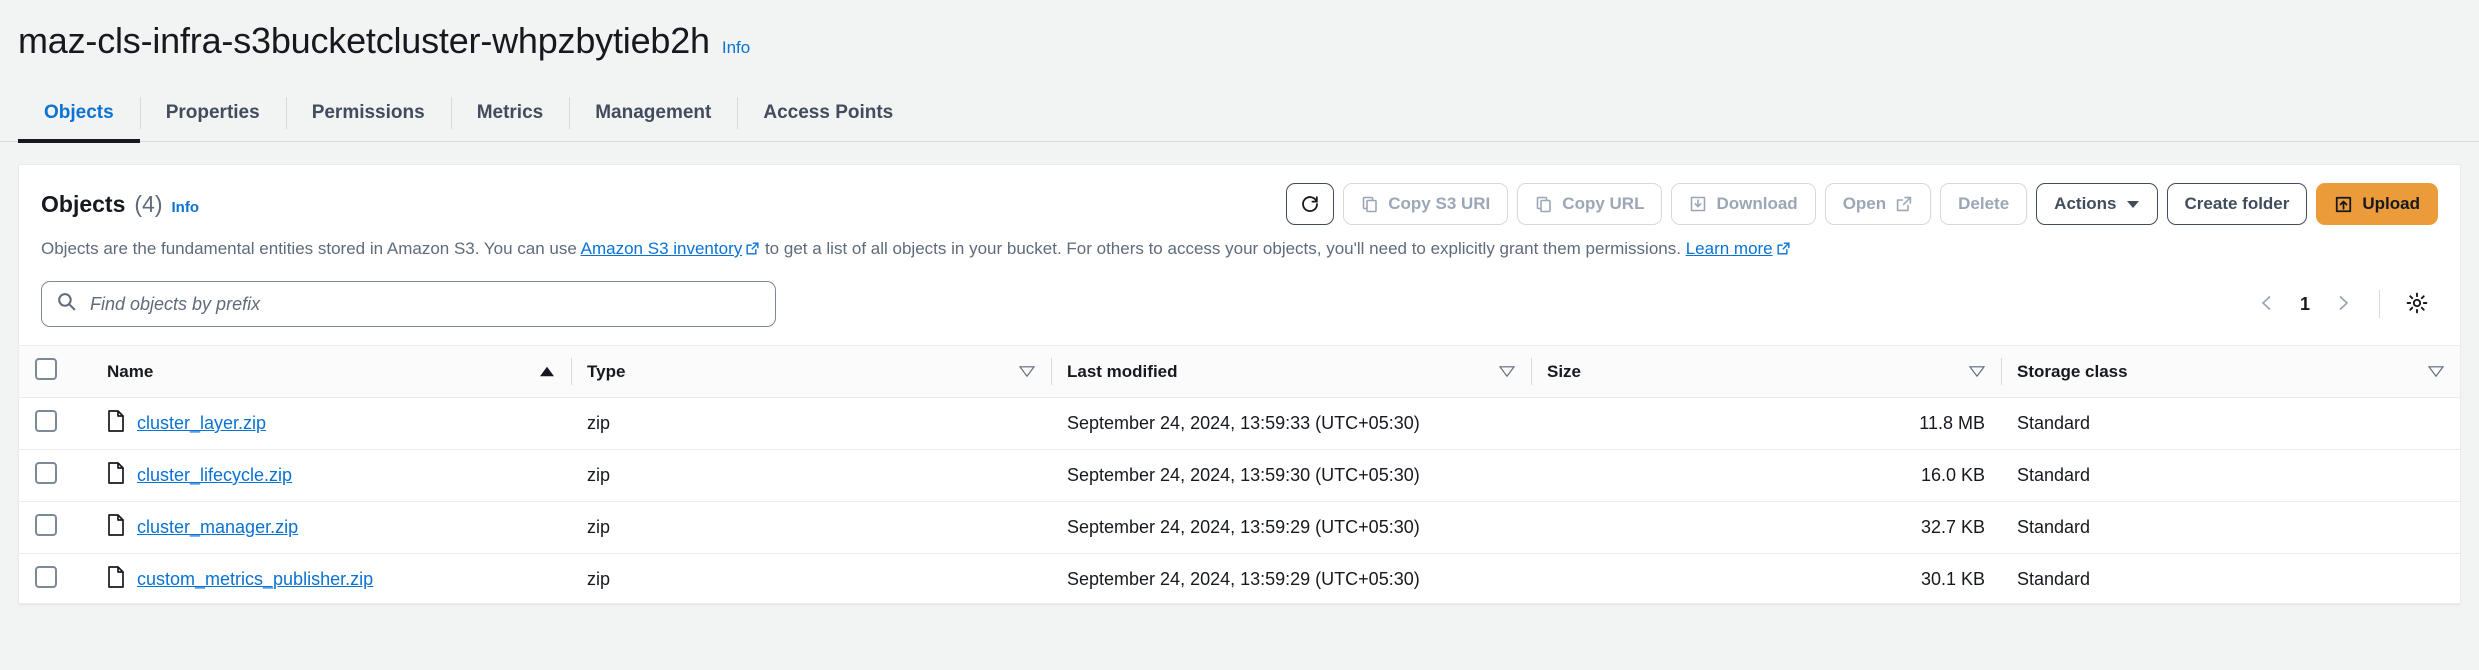  I want to click on refresh-button, so click(1310, 204).